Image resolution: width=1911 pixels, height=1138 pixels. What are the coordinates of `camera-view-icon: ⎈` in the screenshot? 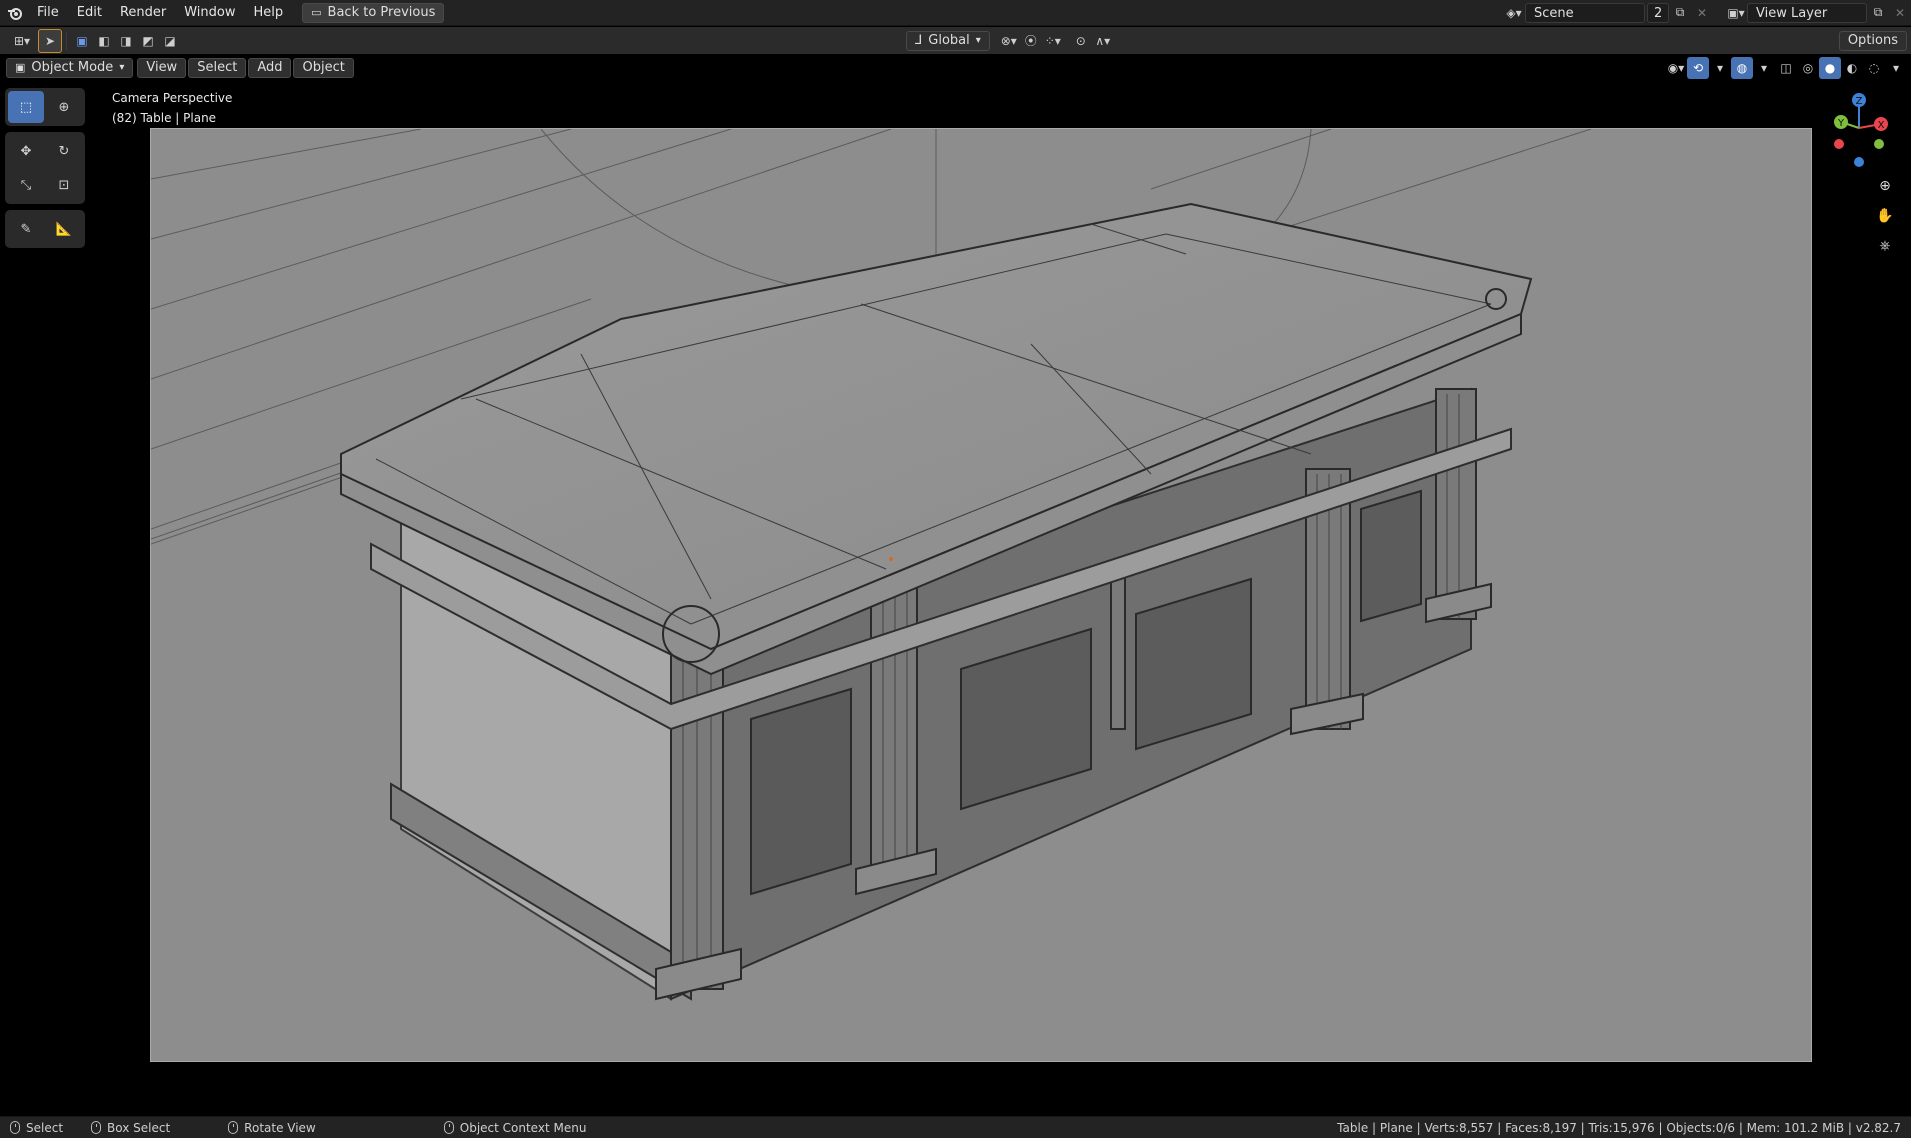 It's located at (1885, 246).